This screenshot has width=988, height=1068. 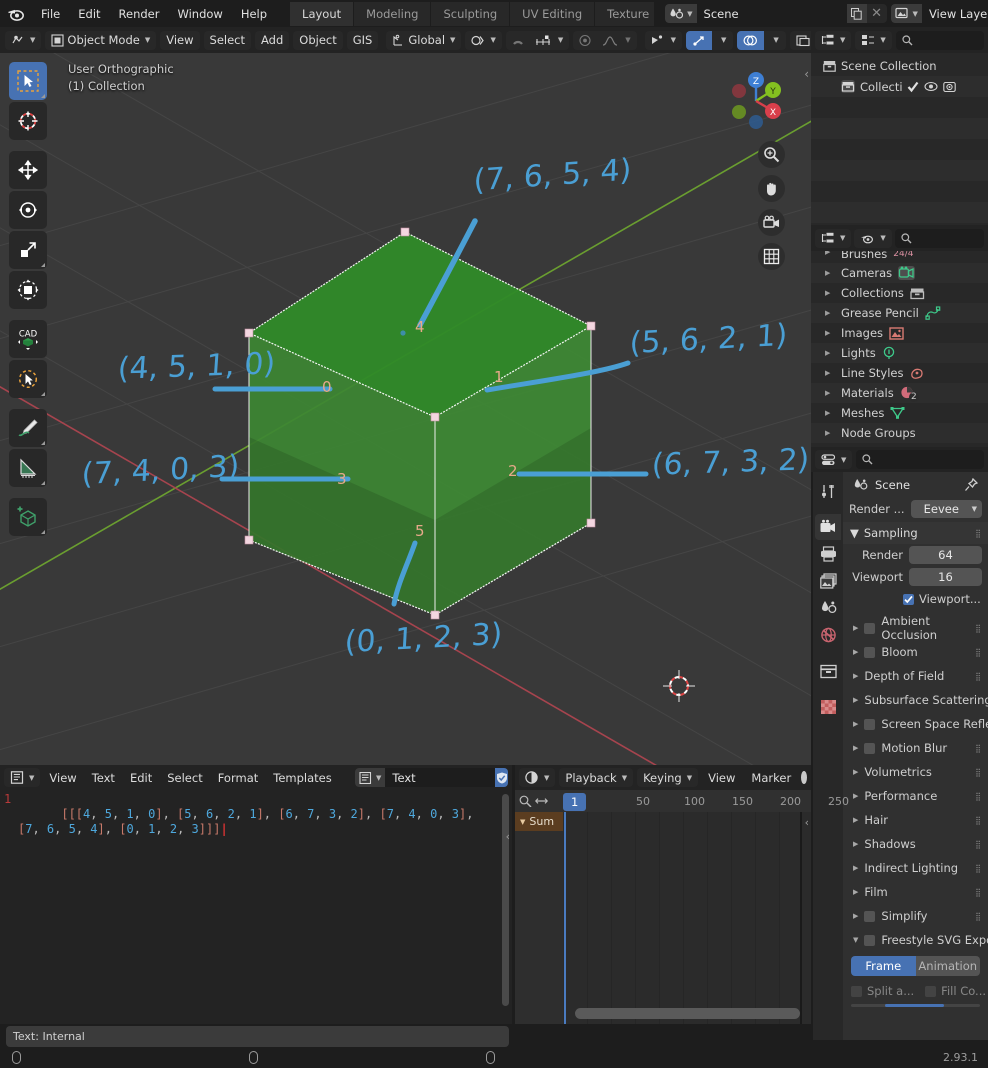 What do you see at coordinates (254, 14) in the screenshot?
I see `menu-help: Help` at bounding box center [254, 14].